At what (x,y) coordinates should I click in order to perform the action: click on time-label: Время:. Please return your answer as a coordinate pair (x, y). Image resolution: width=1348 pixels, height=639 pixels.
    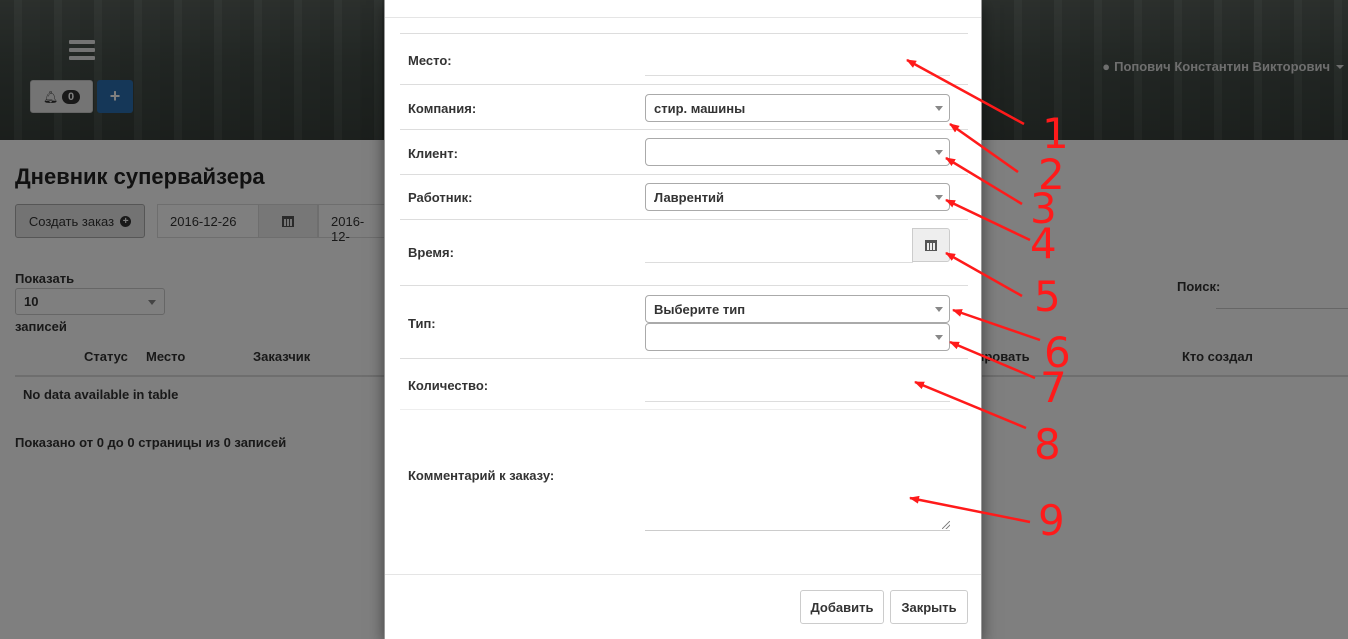
    Looking at the image, I should click on (431, 252).